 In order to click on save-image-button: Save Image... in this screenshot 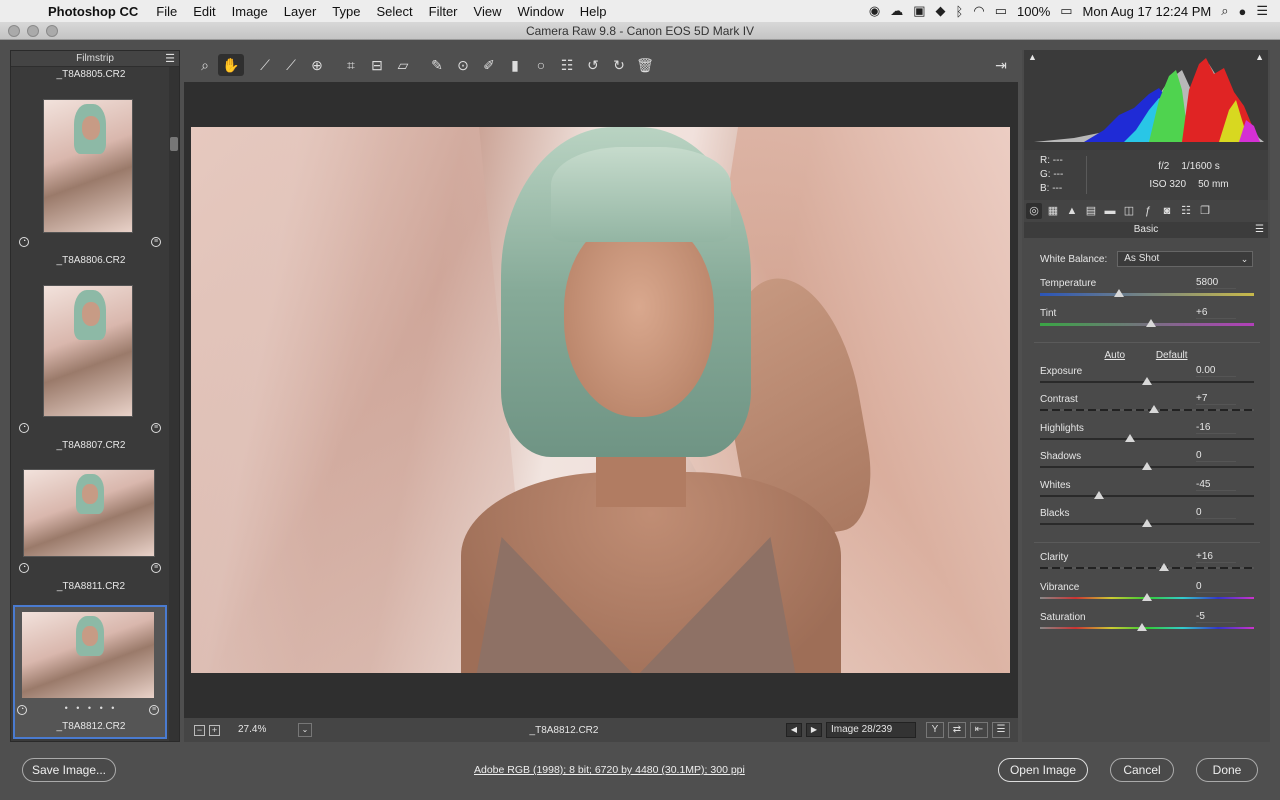, I will do `click(69, 770)`.